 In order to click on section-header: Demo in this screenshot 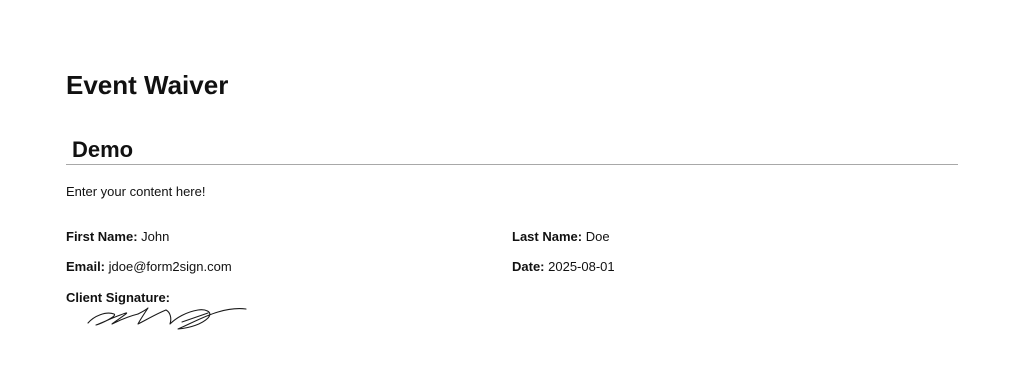, I will do `click(512, 151)`.